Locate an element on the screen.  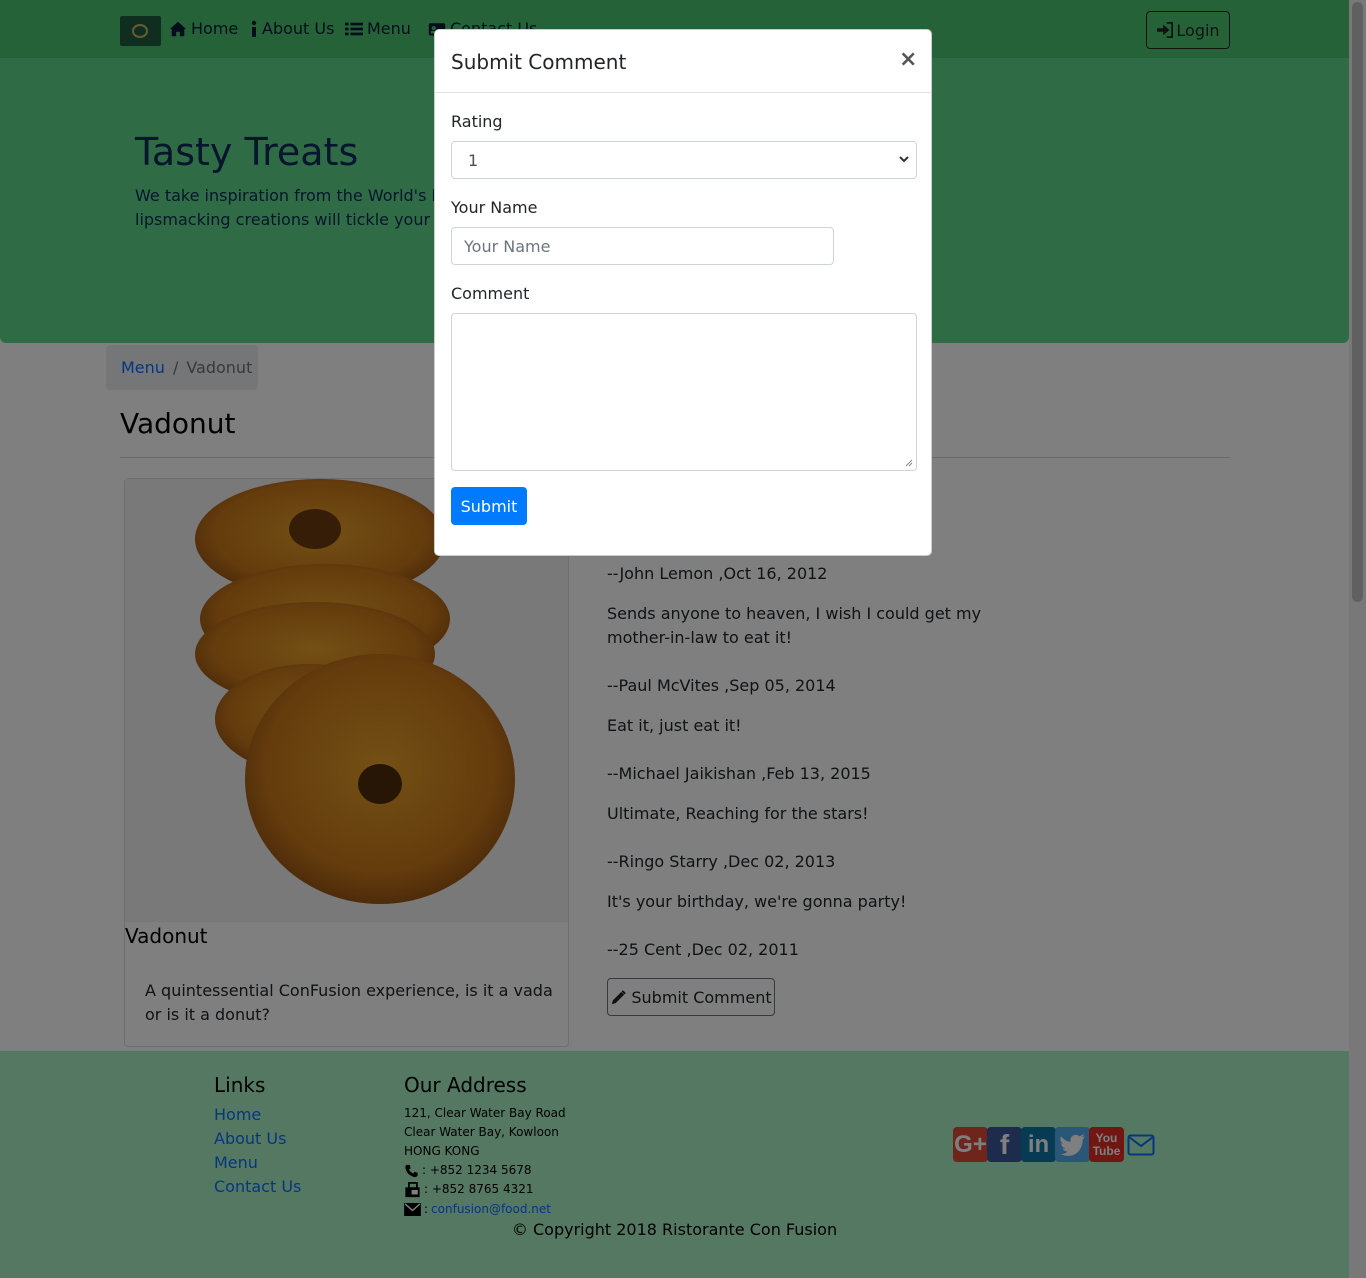
rating-label: Rating is located at coordinates (477, 121).